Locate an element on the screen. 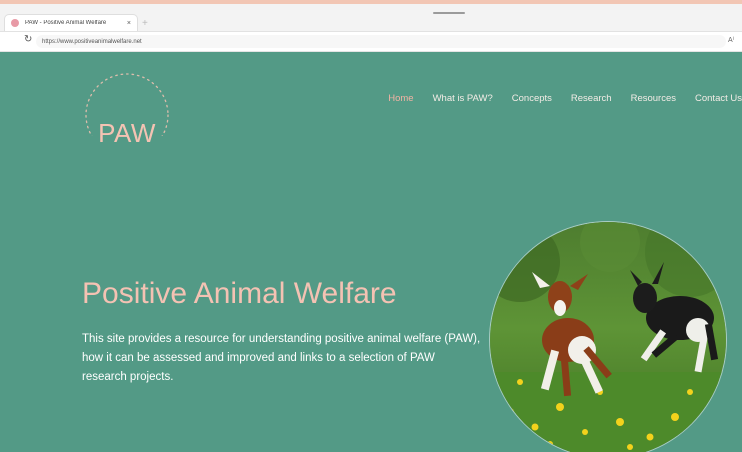 The width and height of the screenshot is (742, 452). nav-resources: Resources is located at coordinates (653, 98).